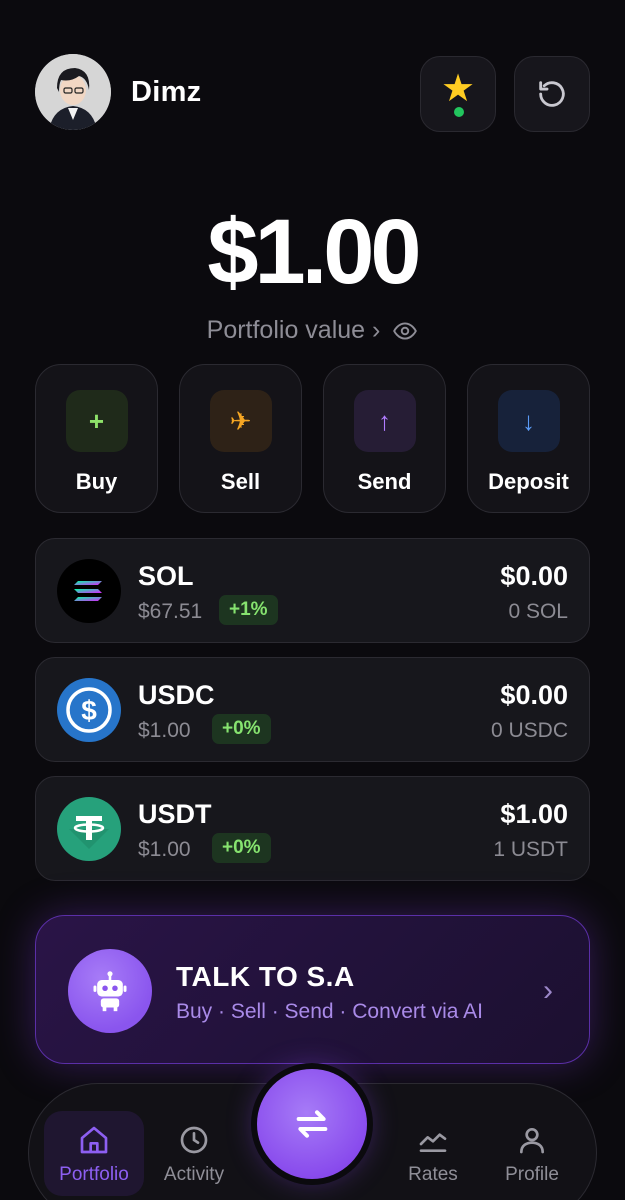 The height and width of the screenshot is (1200, 625). Describe the element at coordinates (548, 990) in the screenshot. I see `chevron-right-icon: ›` at that location.